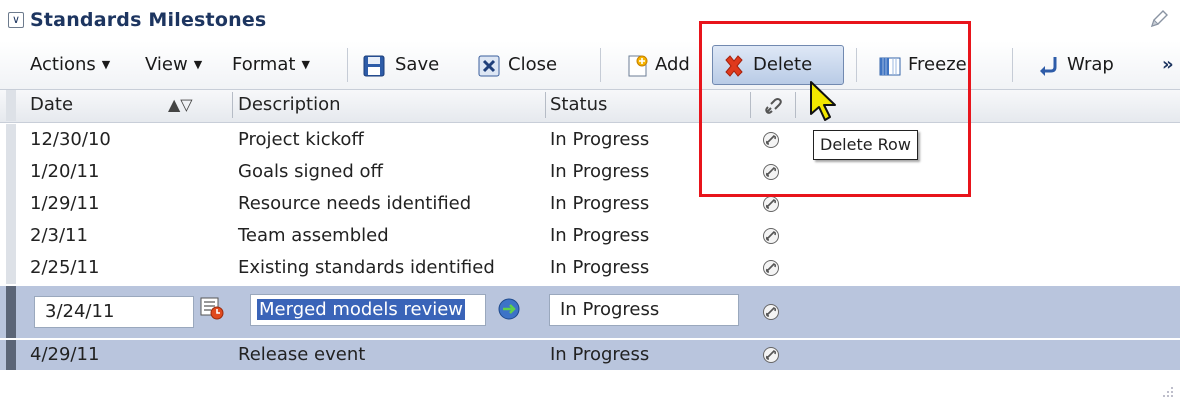  What do you see at coordinates (148, 20) in the screenshot?
I see `panel-title: Standards Milestones` at bounding box center [148, 20].